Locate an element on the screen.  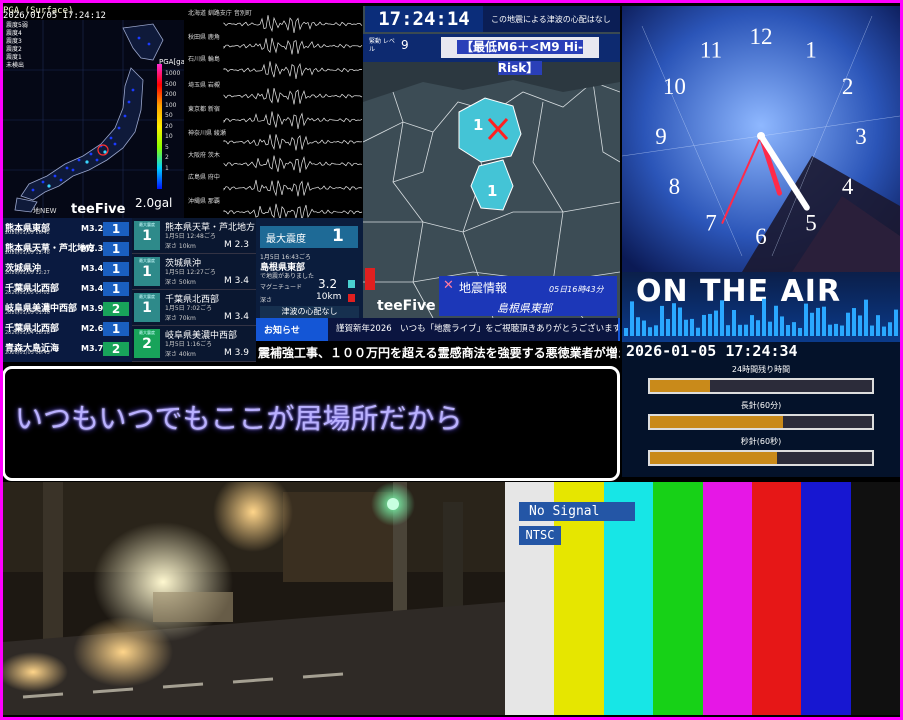
ticker-text: 震補強工事、１００万円を超える霊感商法を強要する悪徳業者が増えて is located at coordinates (439, 353).